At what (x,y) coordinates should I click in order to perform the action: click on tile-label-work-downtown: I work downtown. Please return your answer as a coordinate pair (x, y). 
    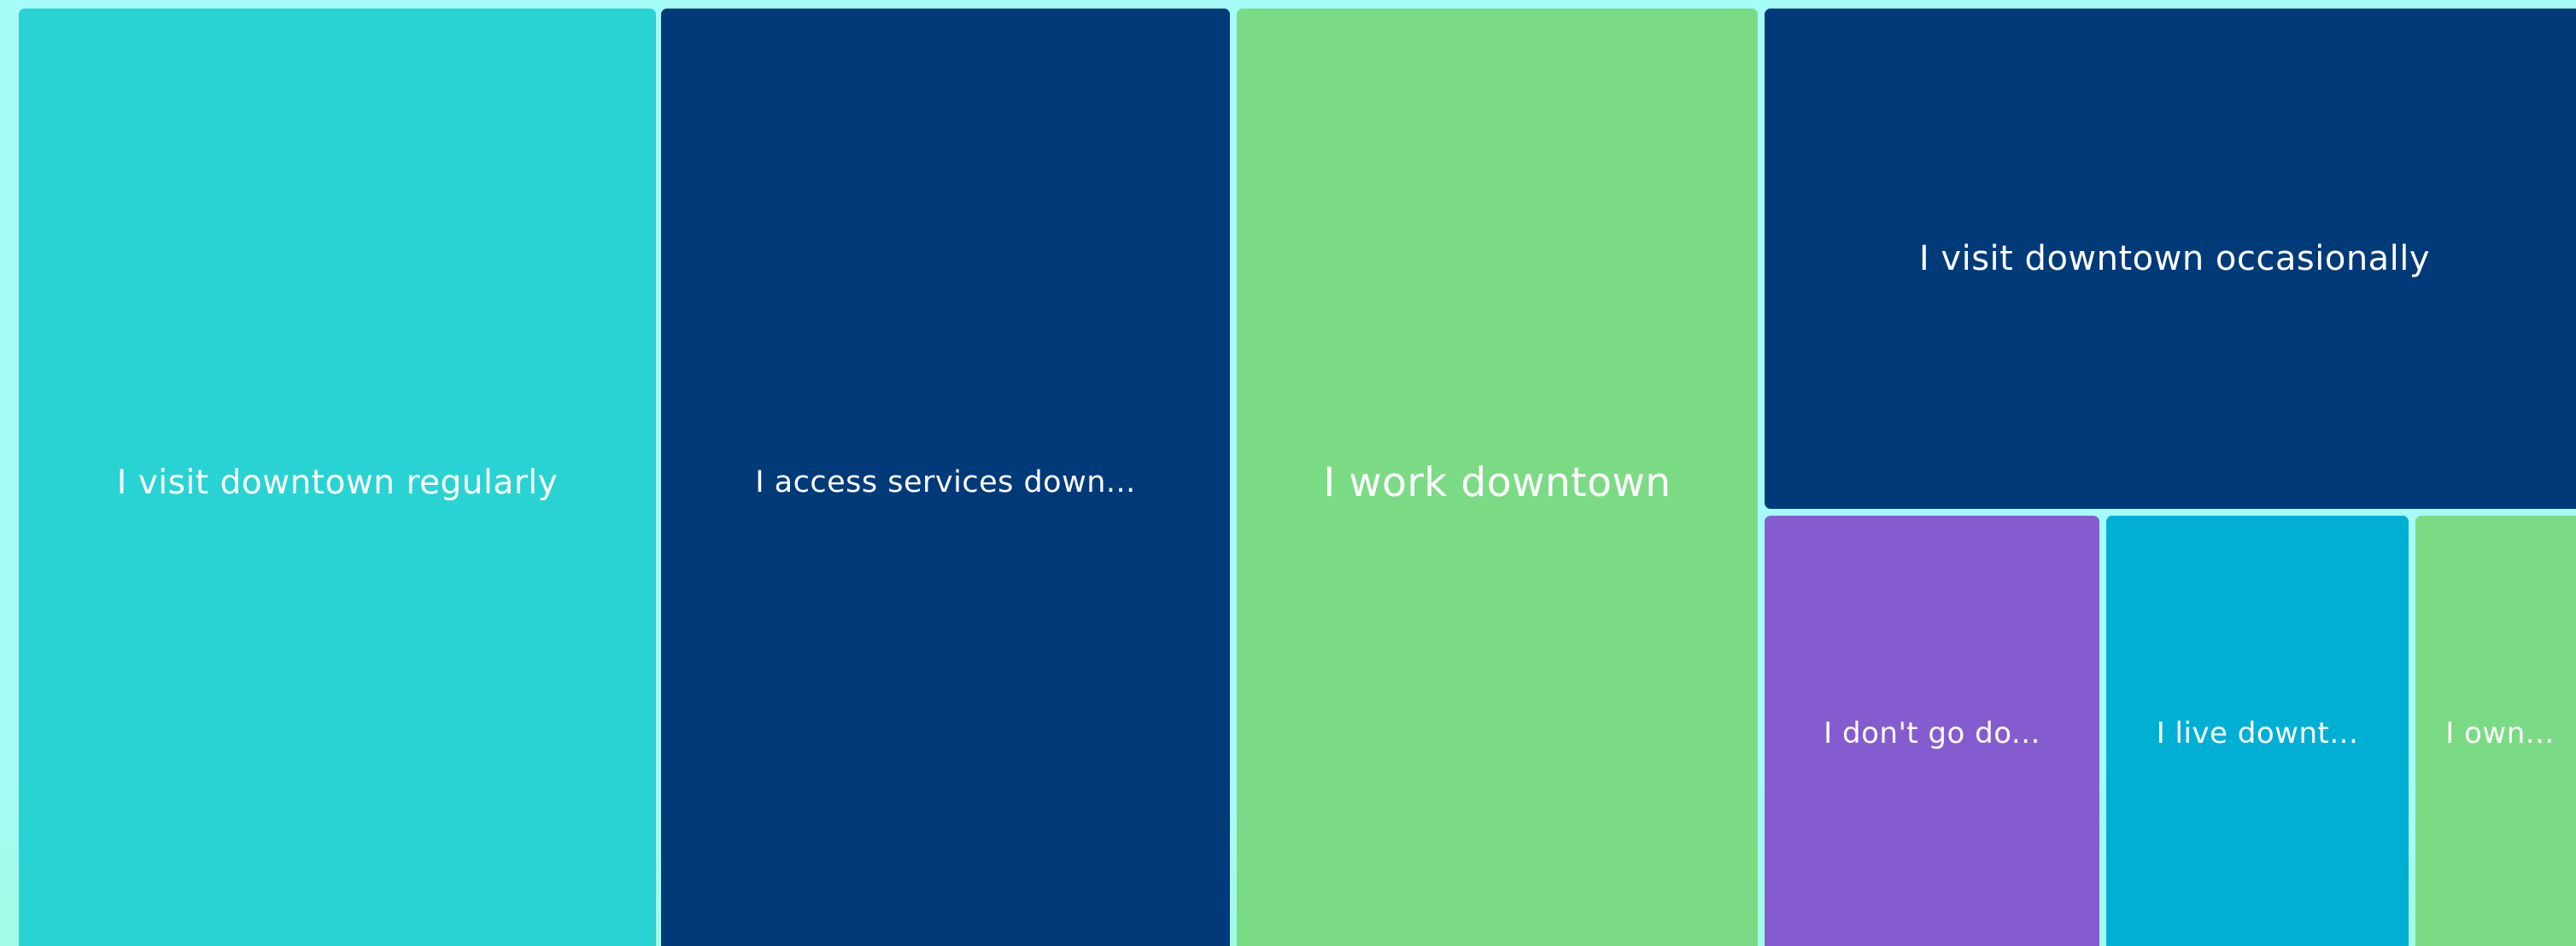
    Looking at the image, I should click on (1497, 482).